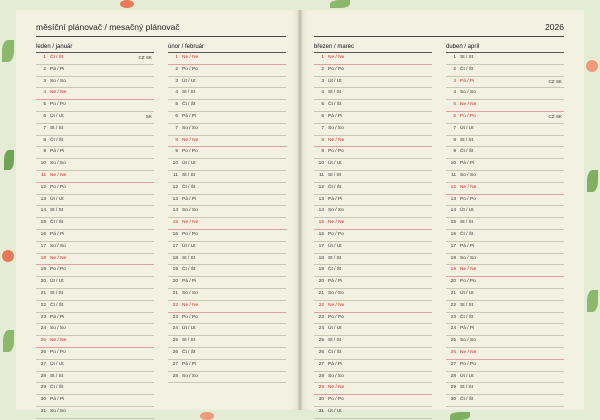 The height and width of the screenshot is (420, 600). I want to click on day-number: 10, so click(175, 164).